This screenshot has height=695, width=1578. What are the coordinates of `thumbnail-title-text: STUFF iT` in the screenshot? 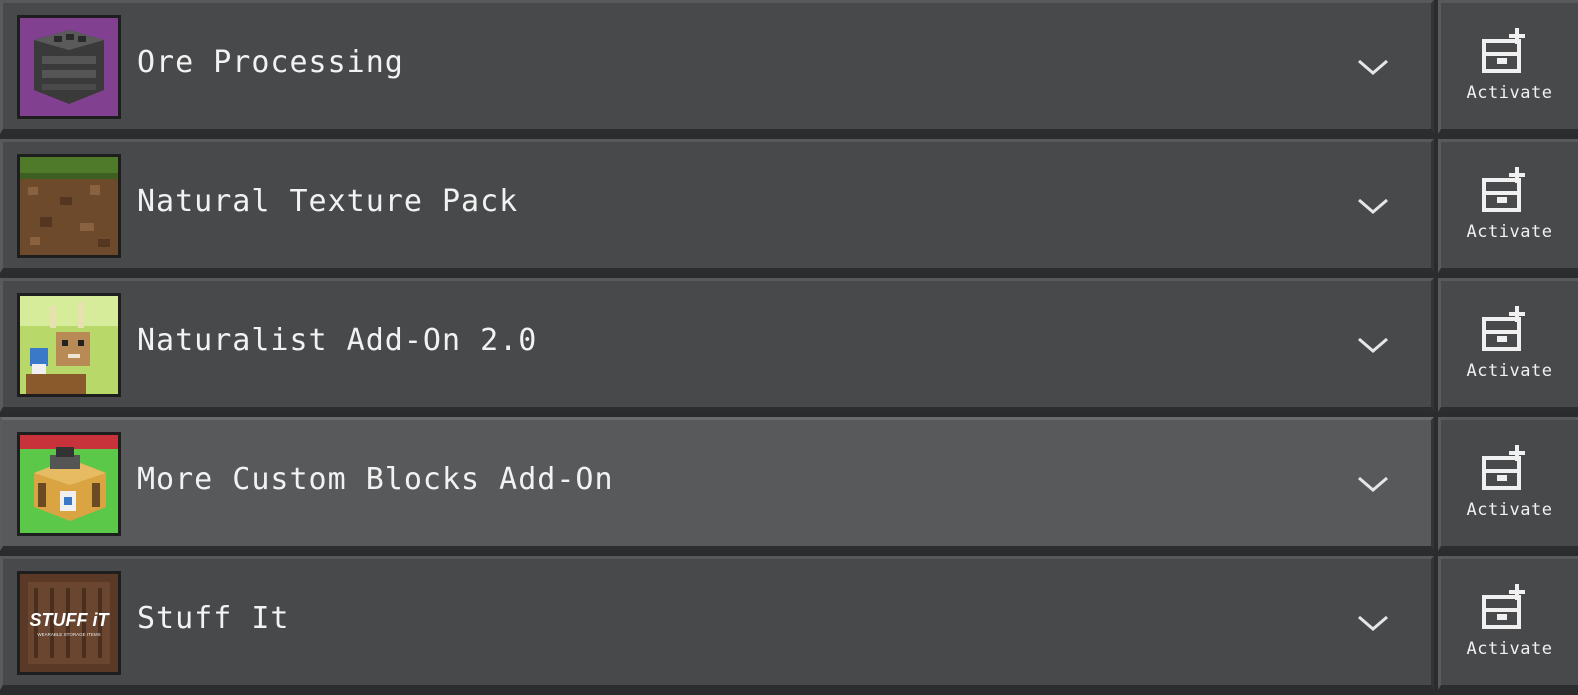 It's located at (70, 620).